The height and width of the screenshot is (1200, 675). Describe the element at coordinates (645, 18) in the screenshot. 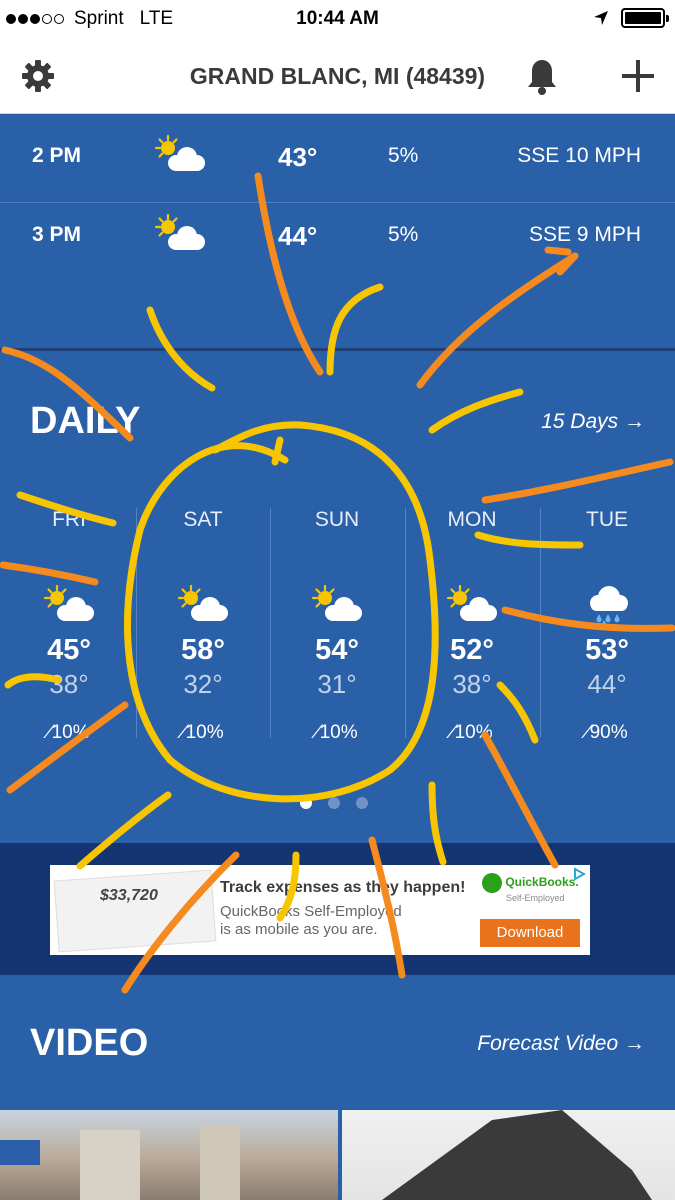

I see `battery-icon` at that location.